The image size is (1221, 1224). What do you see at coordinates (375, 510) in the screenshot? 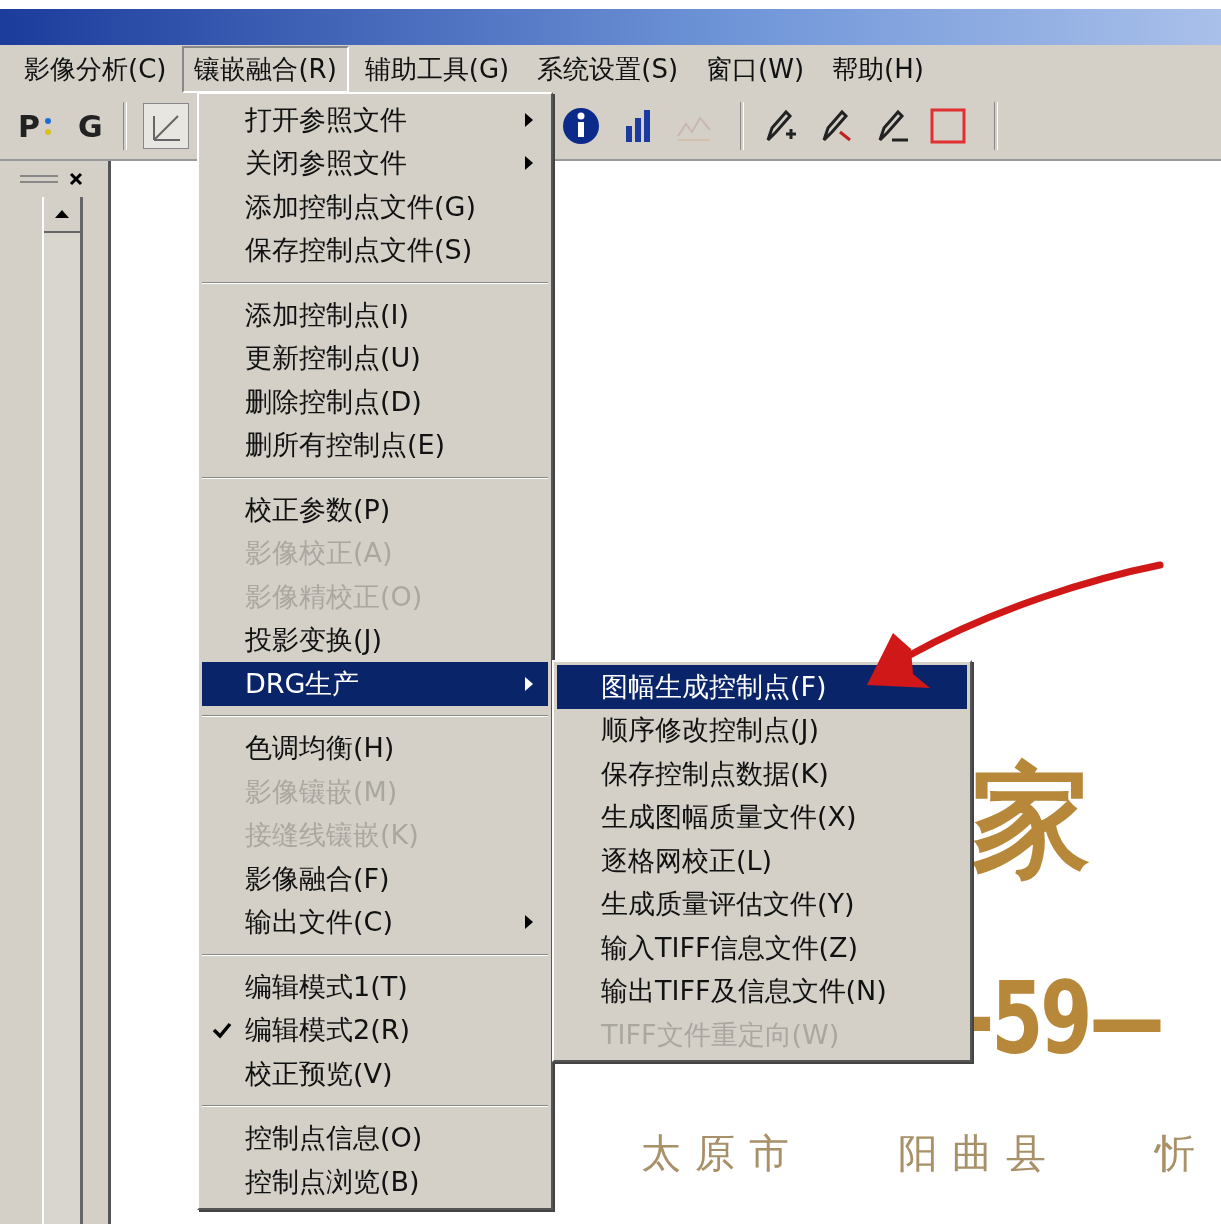
I see `menu-item: 校正参数(P)` at bounding box center [375, 510].